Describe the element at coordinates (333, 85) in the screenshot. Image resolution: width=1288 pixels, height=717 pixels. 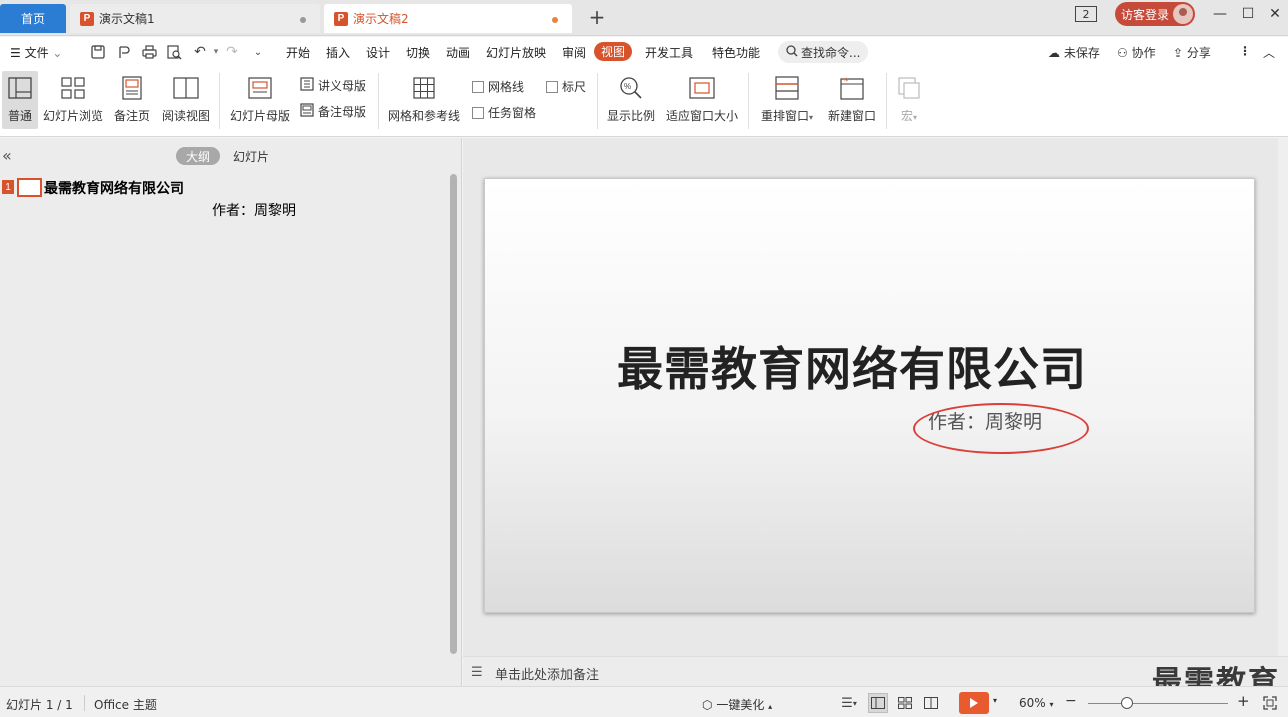
I see `handout-master-button: 讲义母版` at that location.